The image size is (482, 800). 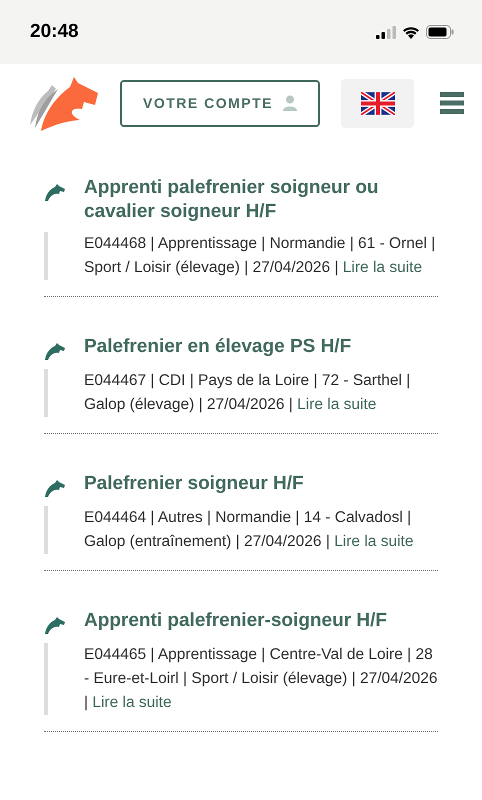 I want to click on offer-details: E044465 | Apprentissage | Centre-Val de Loire | 28 - Eure-et-Loirl | Sport / Loisir (élevage) | 27/04/2026 | Lire la suite, so click(x=261, y=679).